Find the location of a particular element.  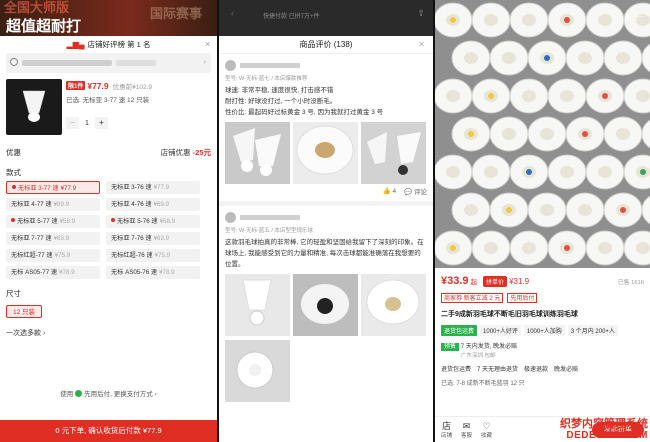

style-chip: 无标亚 3-77 速 ¥77.9 is located at coordinates (53, 187).